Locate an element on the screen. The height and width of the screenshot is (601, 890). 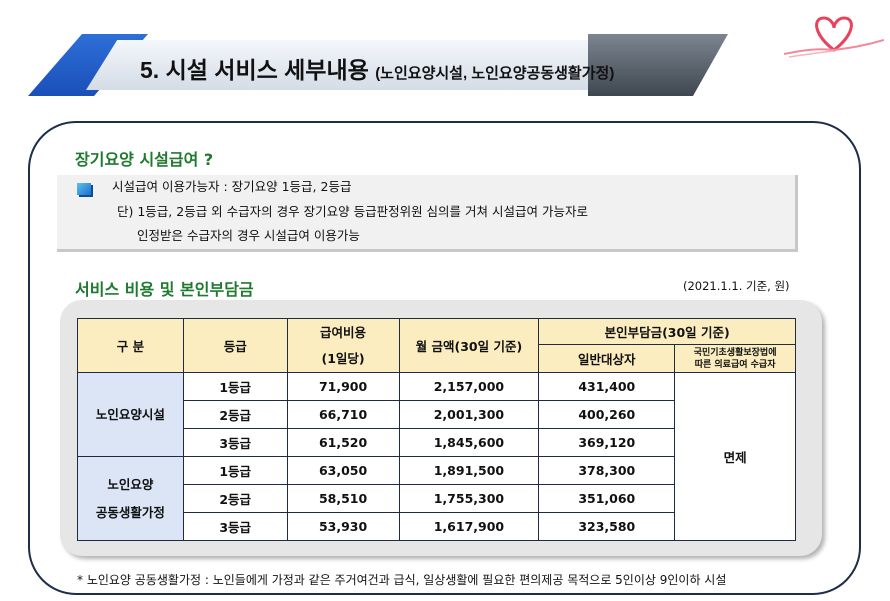
basis-date-note: (2021.1.1. 기준, 원) is located at coordinates (736, 286).